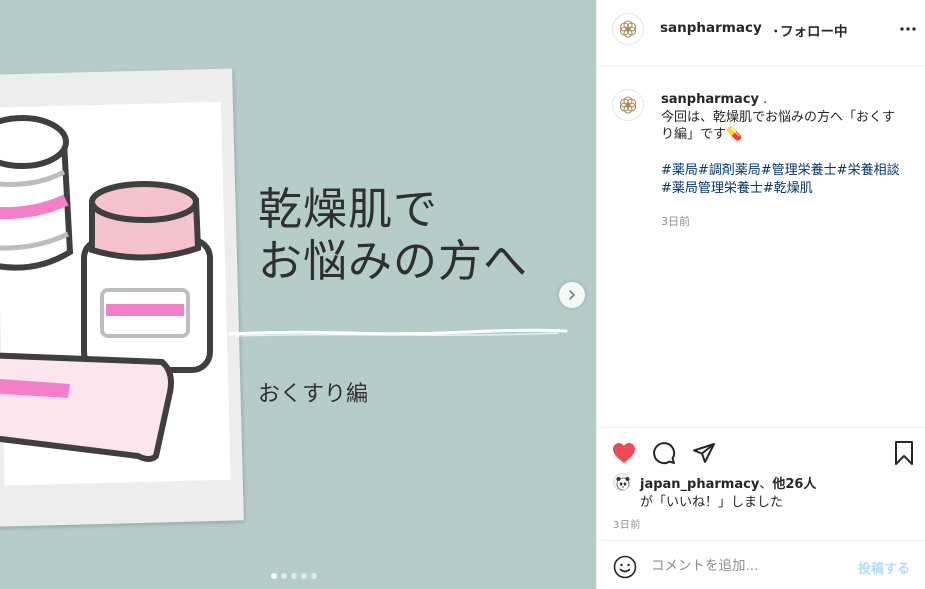 The height and width of the screenshot is (589, 925). I want to click on panda-avatar-icon, so click(623, 483).